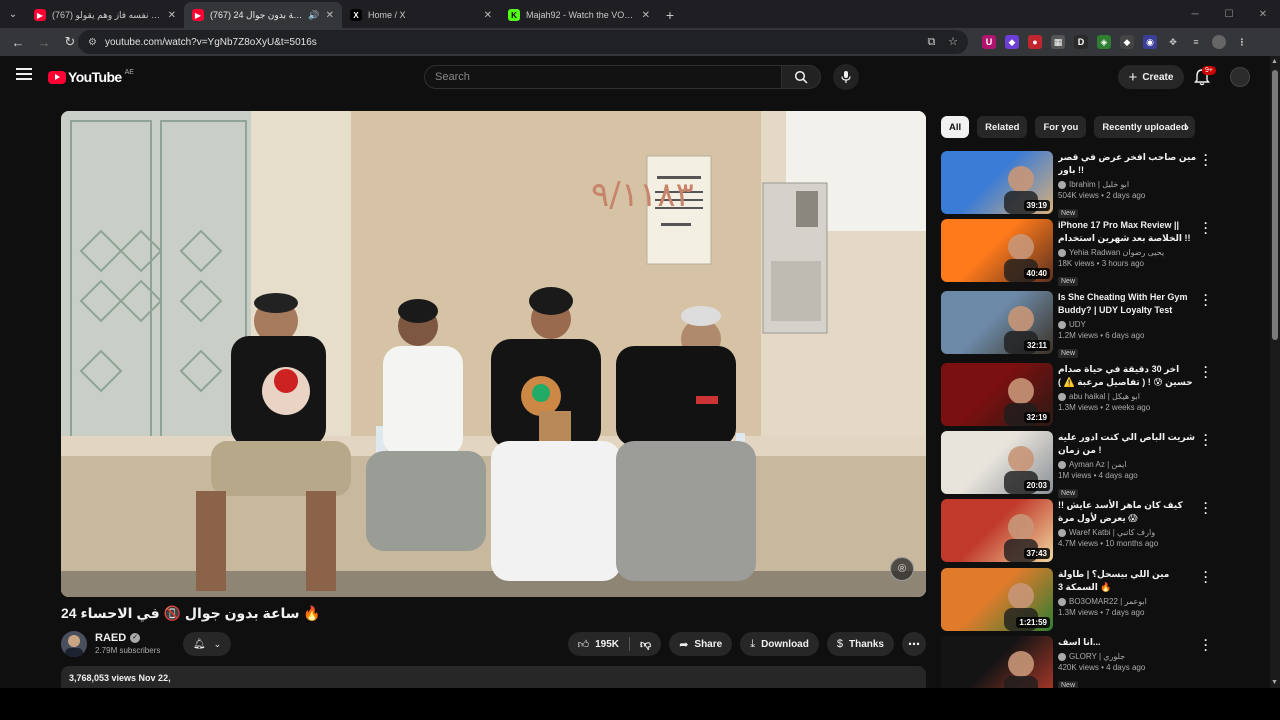  I want to click on new-tab-button: +, so click(670, 15).